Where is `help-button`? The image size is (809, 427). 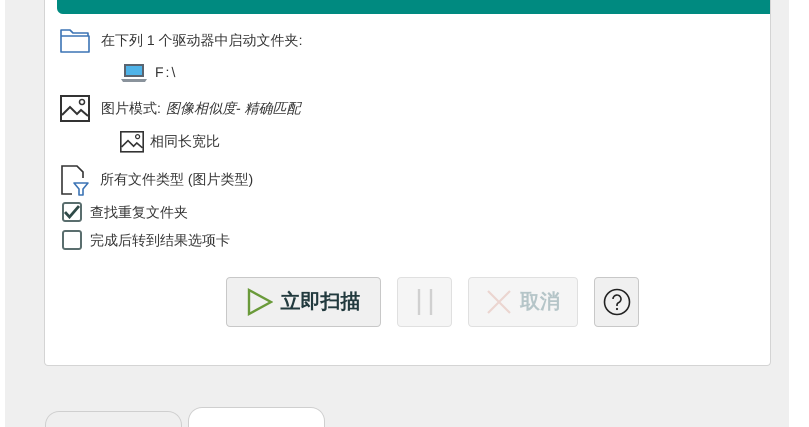
help-button is located at coordinates (616, 301).